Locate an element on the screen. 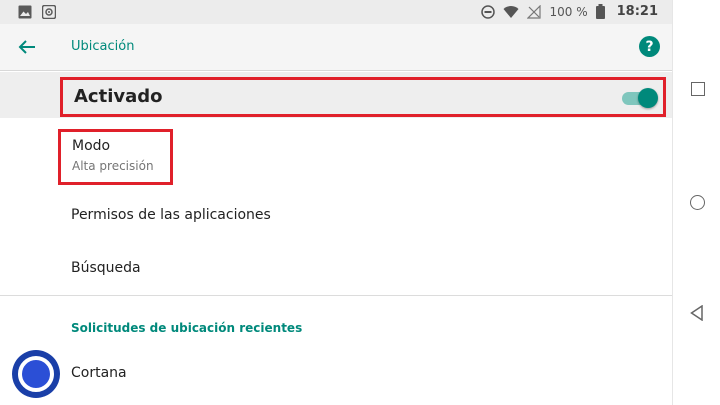 The height and width of the screenshot is (405, 720). system-icons: 100 % 18:21 is located at coordinates (569, 11).